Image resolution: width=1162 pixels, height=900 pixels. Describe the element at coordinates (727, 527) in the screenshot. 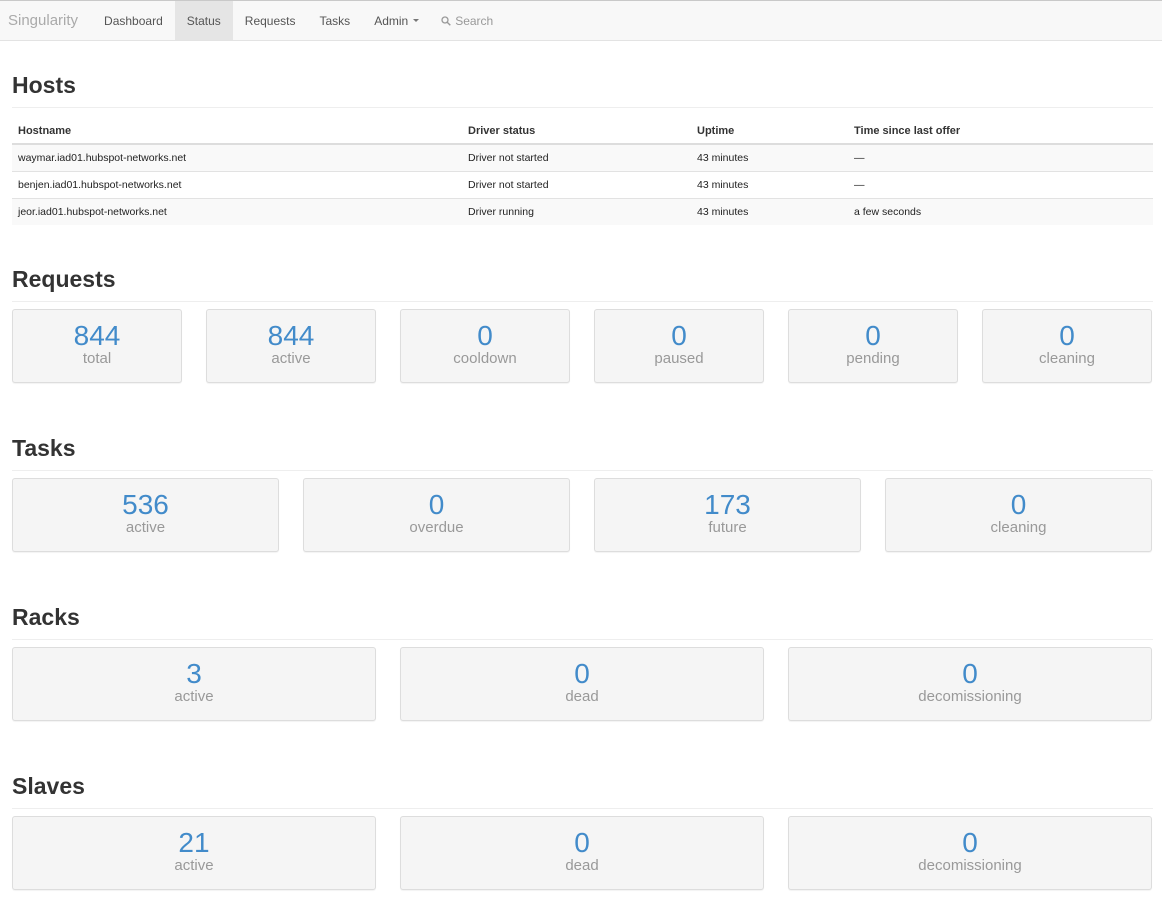

I see `stat-label: future` at that location.